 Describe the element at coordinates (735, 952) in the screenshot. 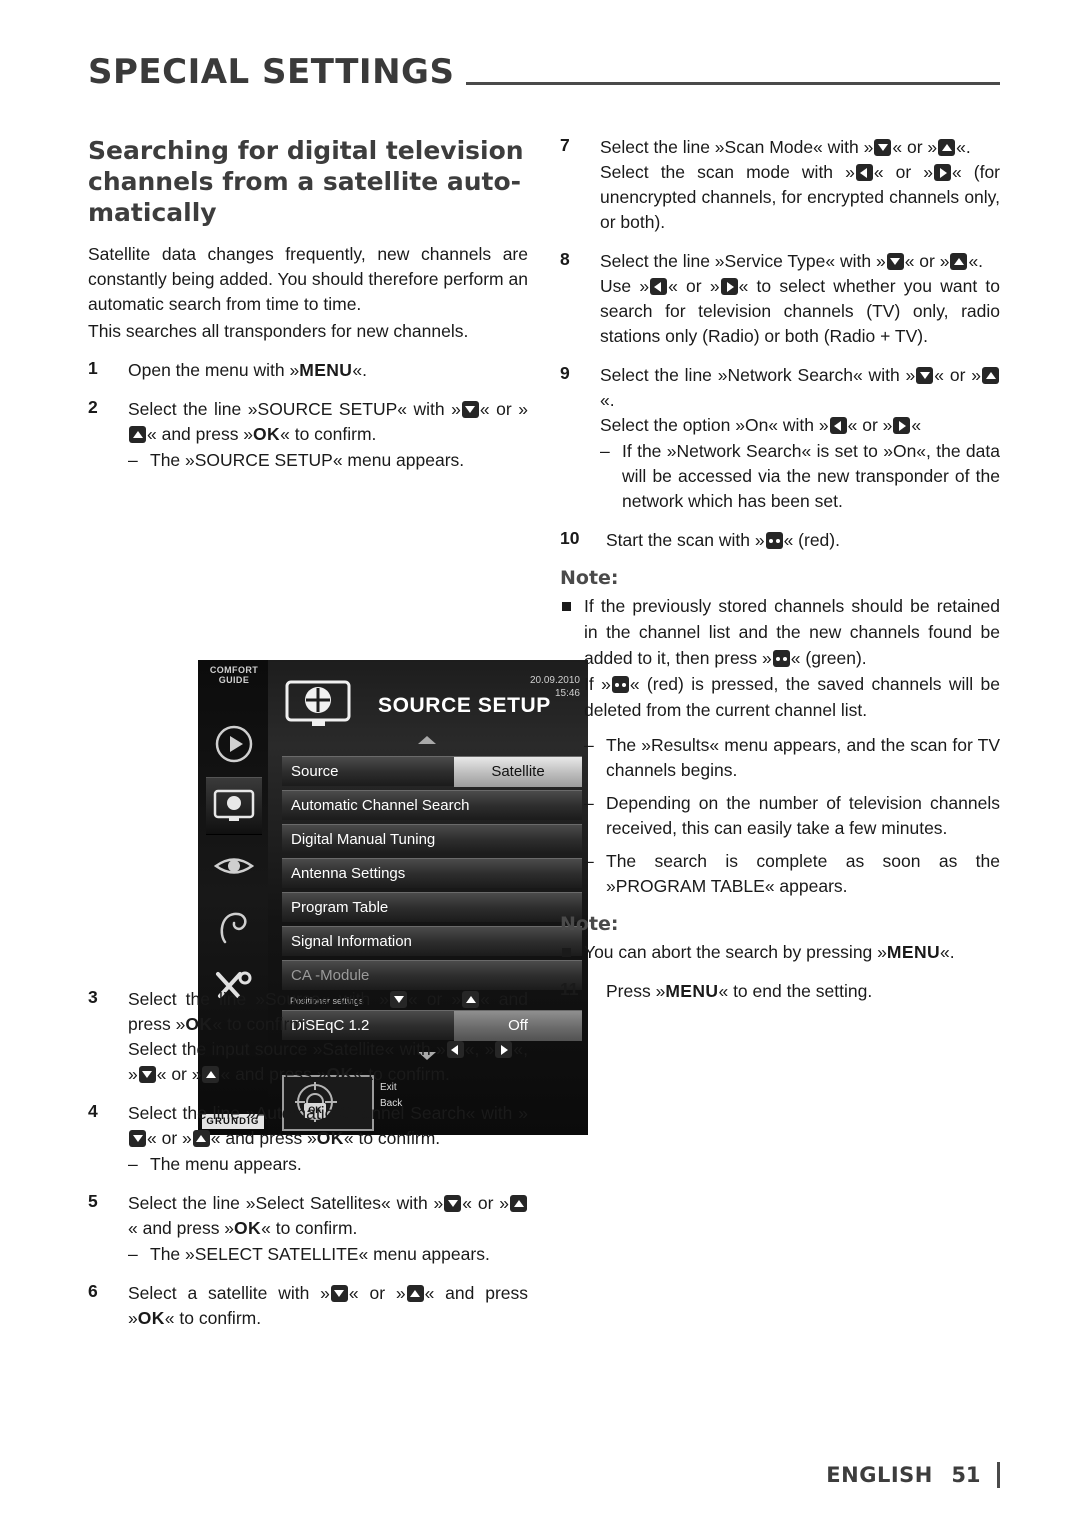

I see `note-2-b1-text-a: You can abort the search by pressing »` at that location.